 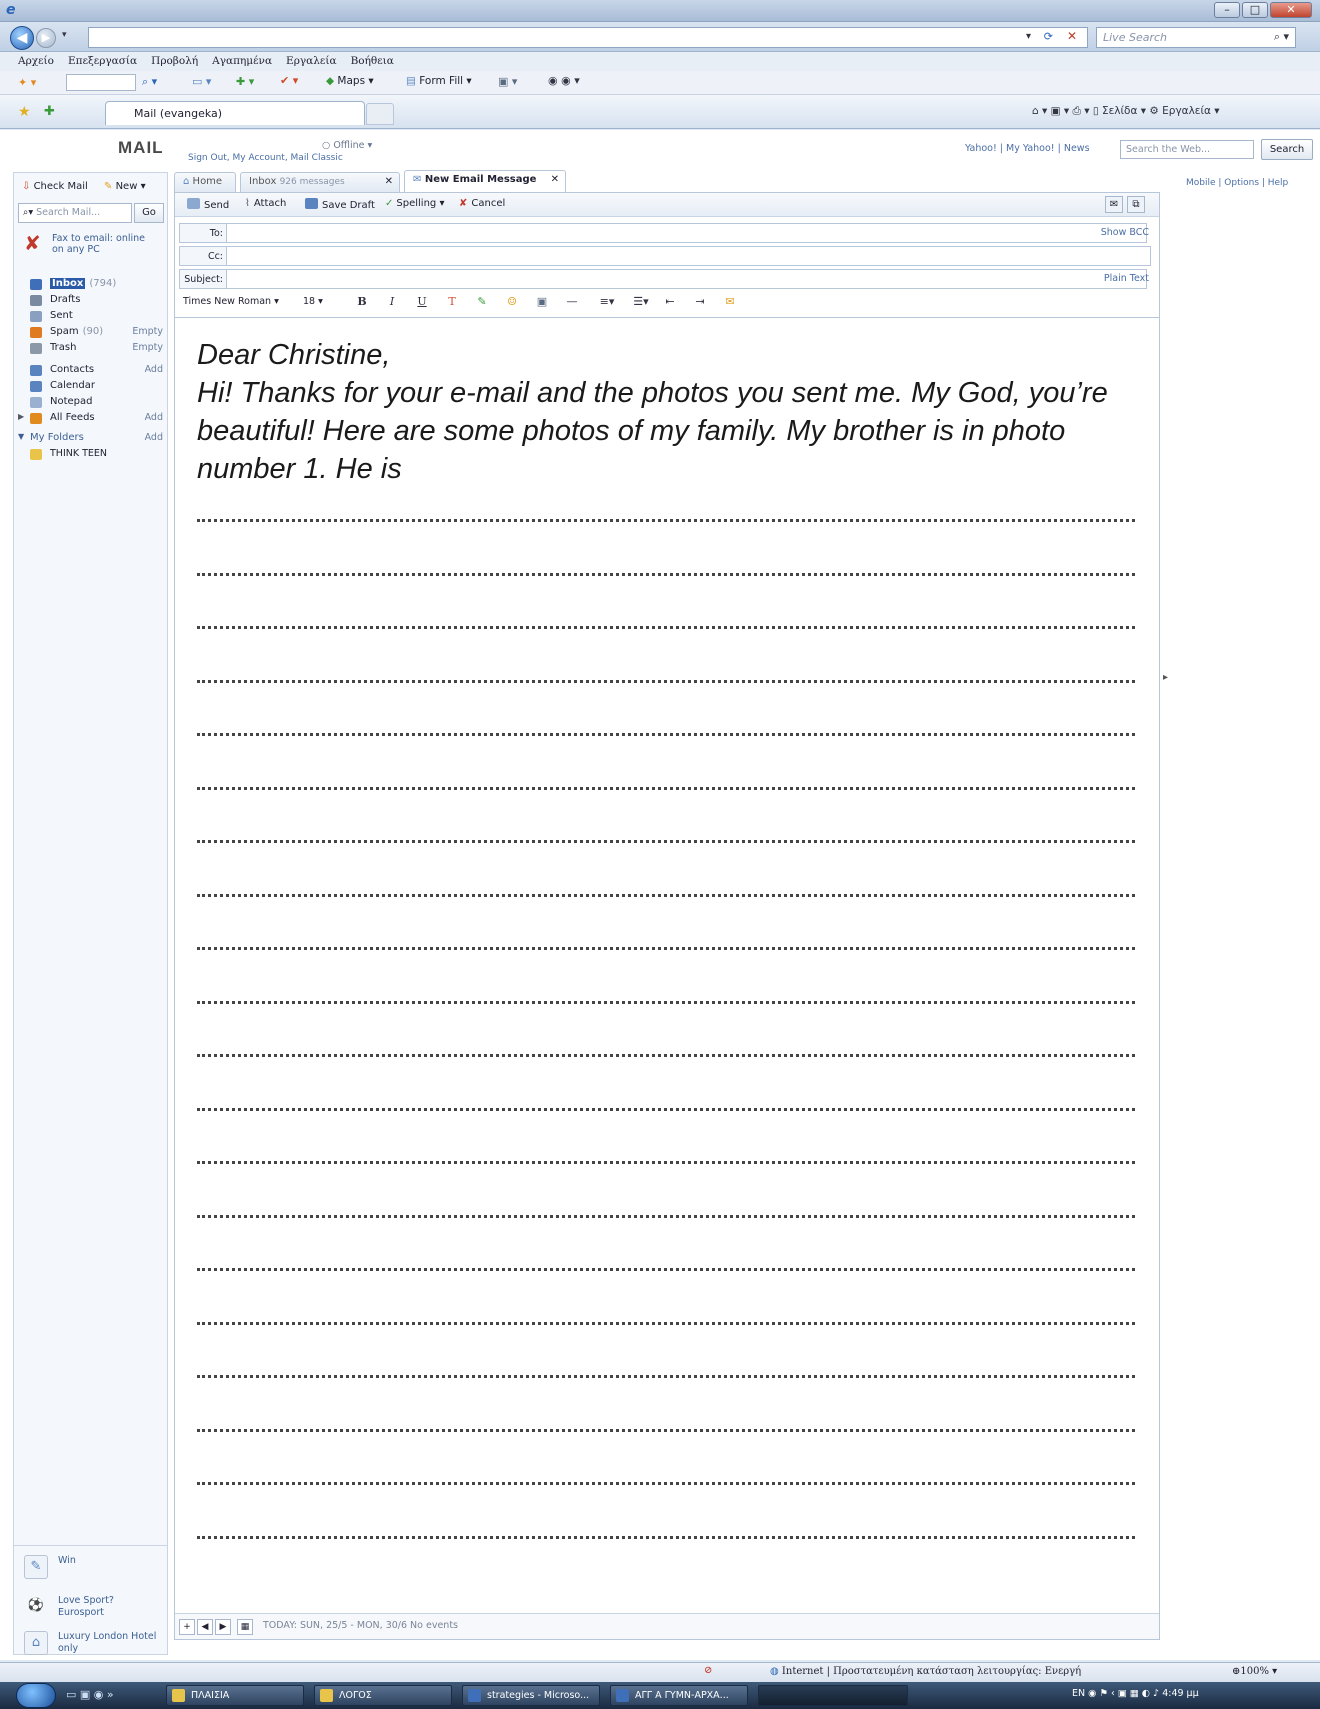 I want to click on new-button: ✎ New ▾, so click(x=125, y=186).